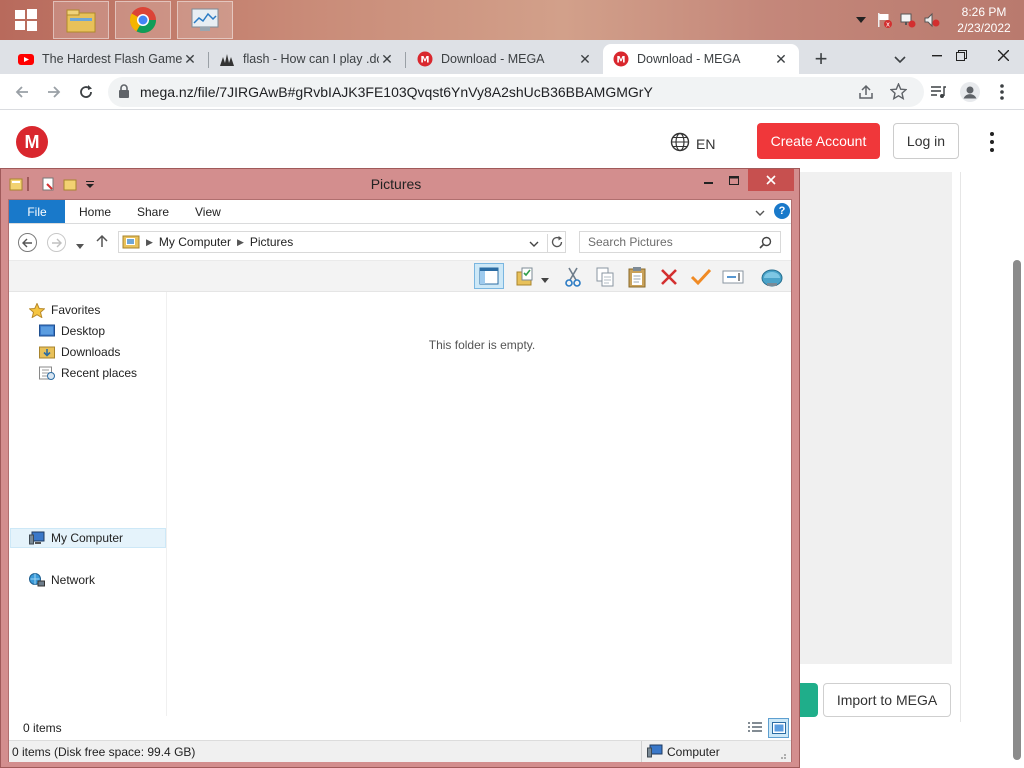 This screenshot has height=768, width=1024. Describe the element at coordinates (342, 242) in the screenshot. I see `explorer-address-bar: ▶ My Computer ▶ Pictures` at that location.